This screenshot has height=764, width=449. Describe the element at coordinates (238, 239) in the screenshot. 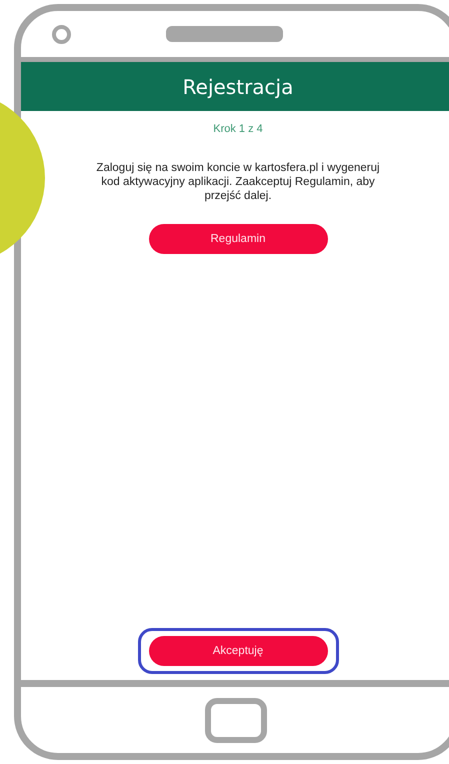

I see `action-button: Regulamin` at that location.